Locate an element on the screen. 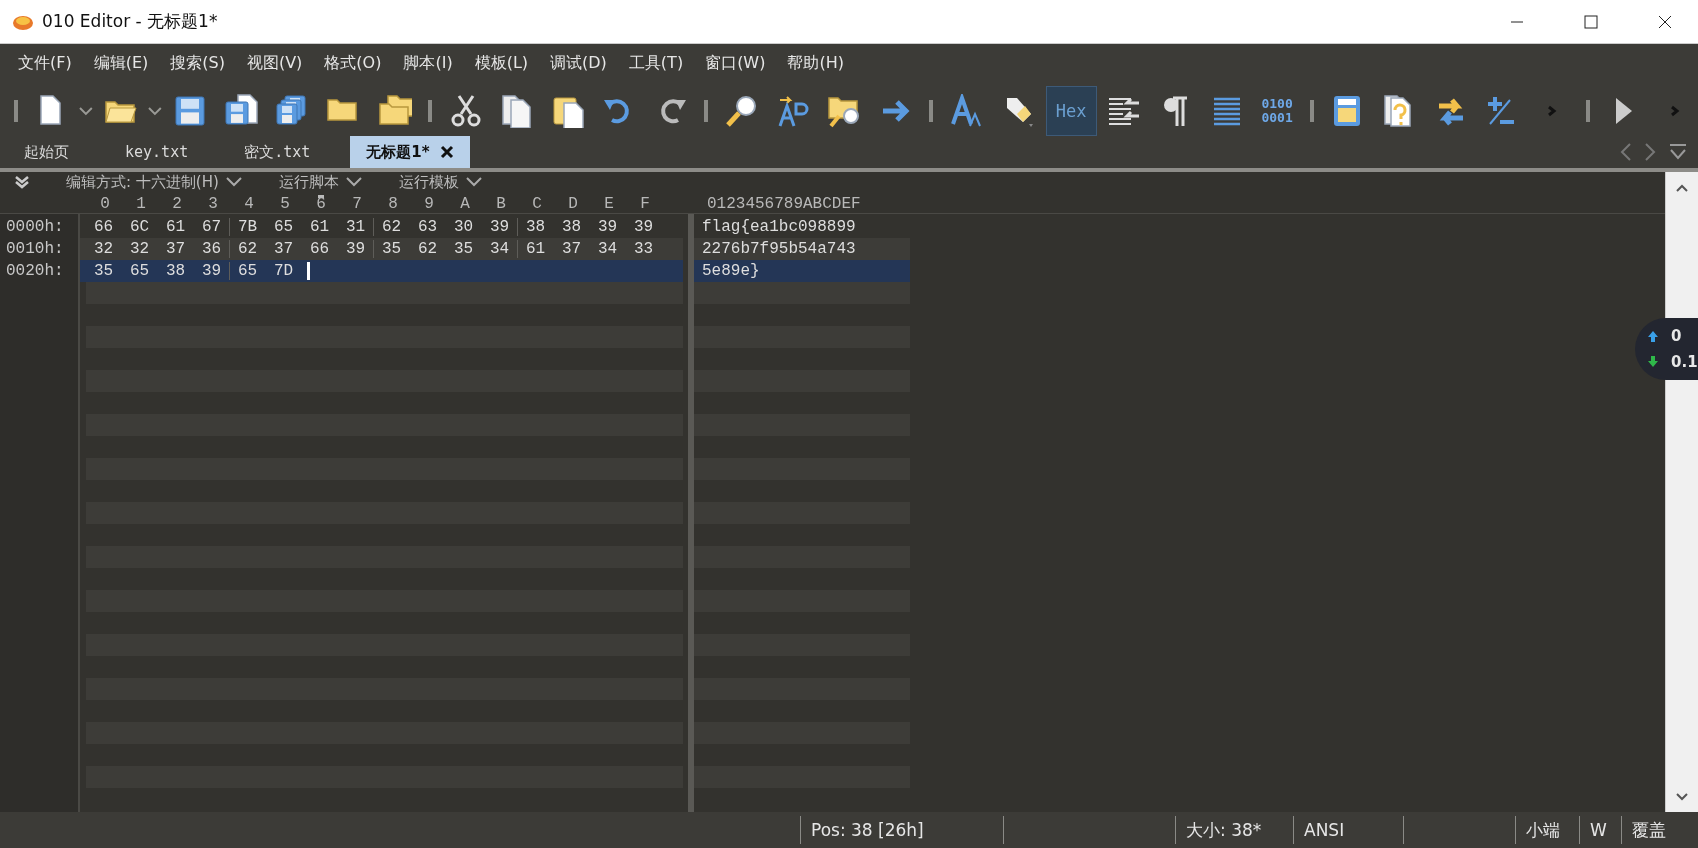 The image size is (1698, 848). chevron-left-icon is located at coordinates (1626, 152).